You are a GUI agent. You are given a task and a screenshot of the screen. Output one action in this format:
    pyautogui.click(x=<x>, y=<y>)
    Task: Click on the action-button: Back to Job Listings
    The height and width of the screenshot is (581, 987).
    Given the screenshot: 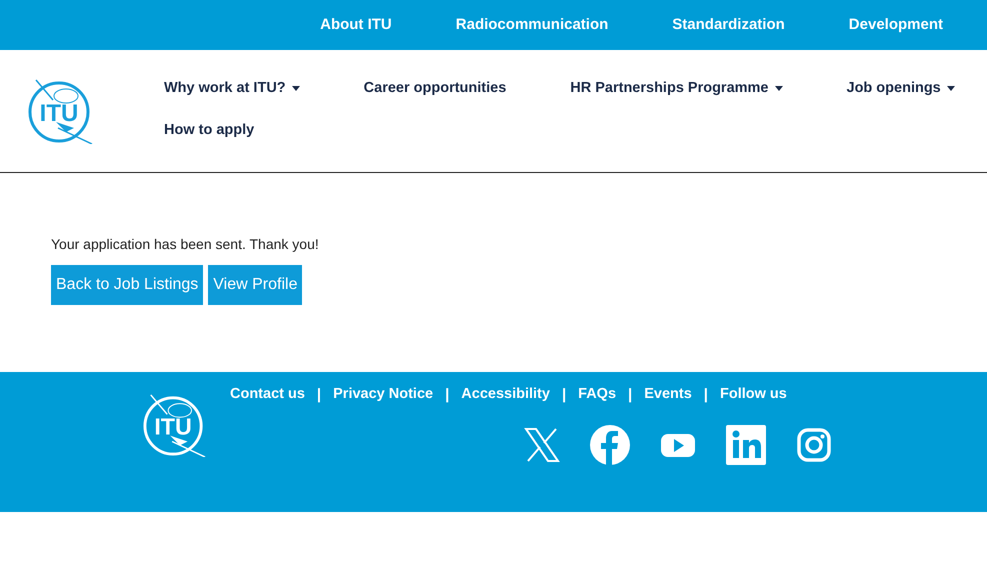 What is the action you would take?
    pyautogui.click(x=127, y=285)
    